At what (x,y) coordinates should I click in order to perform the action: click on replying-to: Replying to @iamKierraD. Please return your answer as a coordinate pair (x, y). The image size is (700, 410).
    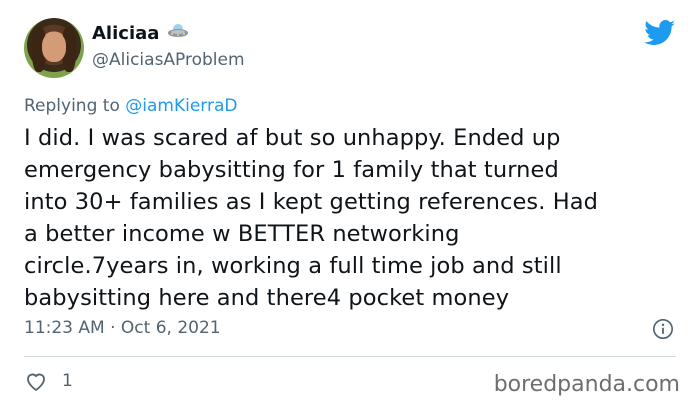
    Looking at the image, I should click on (130, 106).